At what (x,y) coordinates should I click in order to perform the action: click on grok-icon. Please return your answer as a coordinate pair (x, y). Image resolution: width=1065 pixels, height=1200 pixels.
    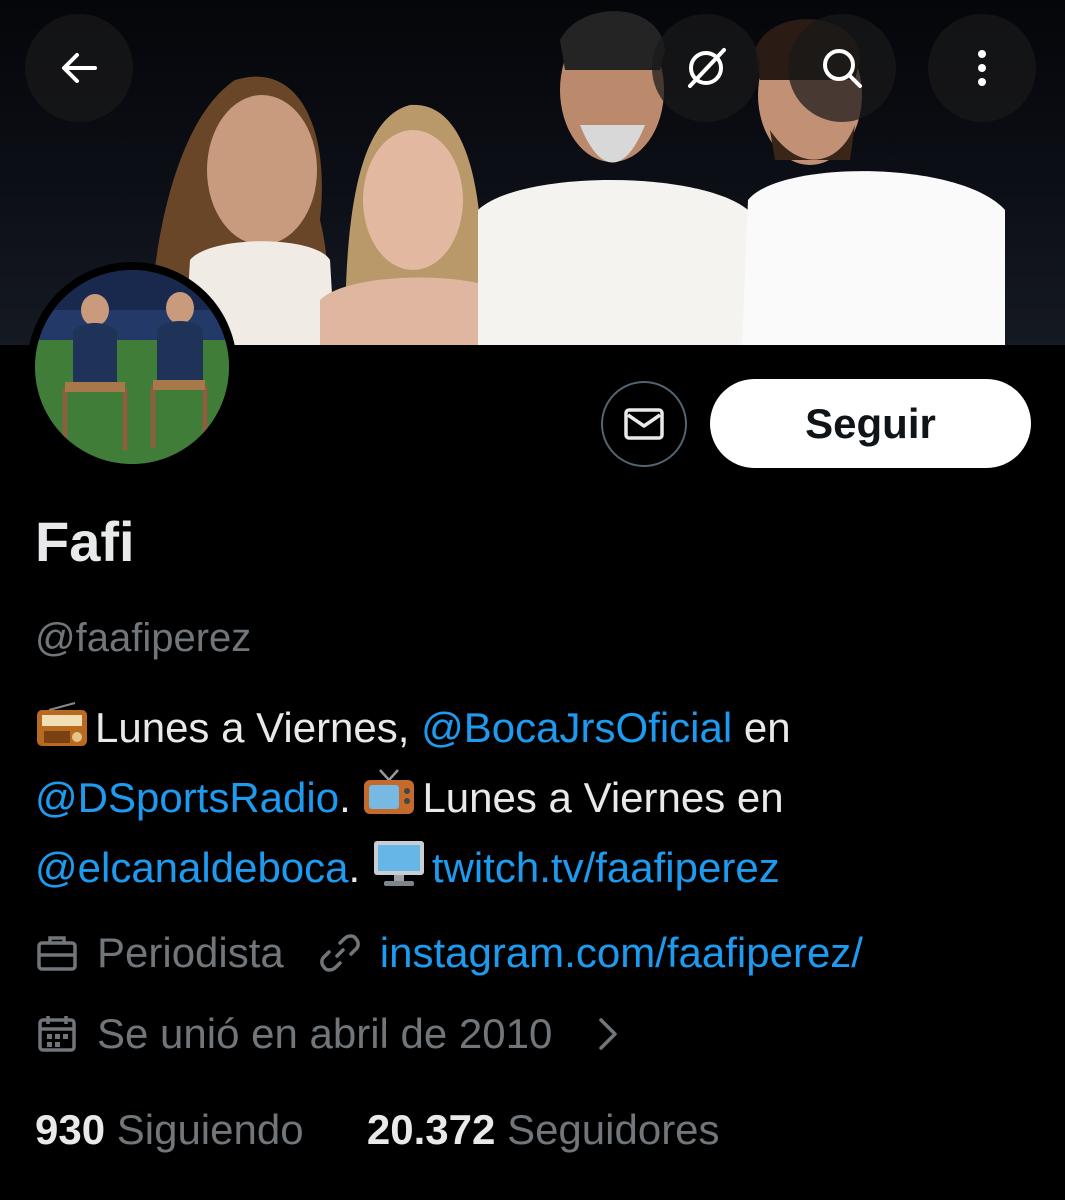
    Looking at the image, I should click on (707, 68).